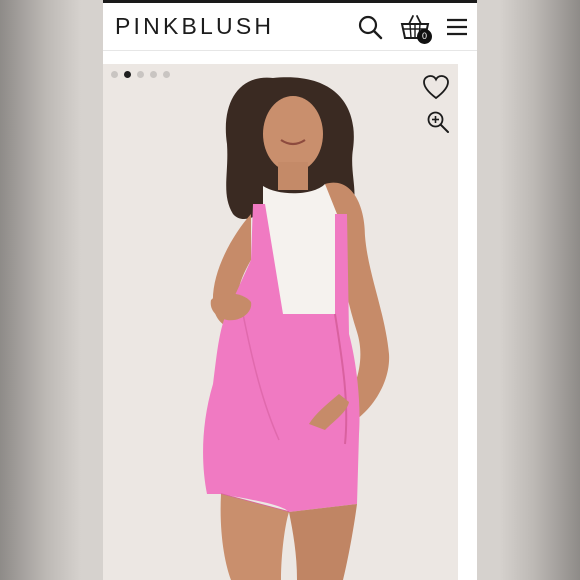 The image size is (580, 580). Describe the element at coordinates (424, 36) in the screenshot. I see `cart-count-badge: 0` at that location.